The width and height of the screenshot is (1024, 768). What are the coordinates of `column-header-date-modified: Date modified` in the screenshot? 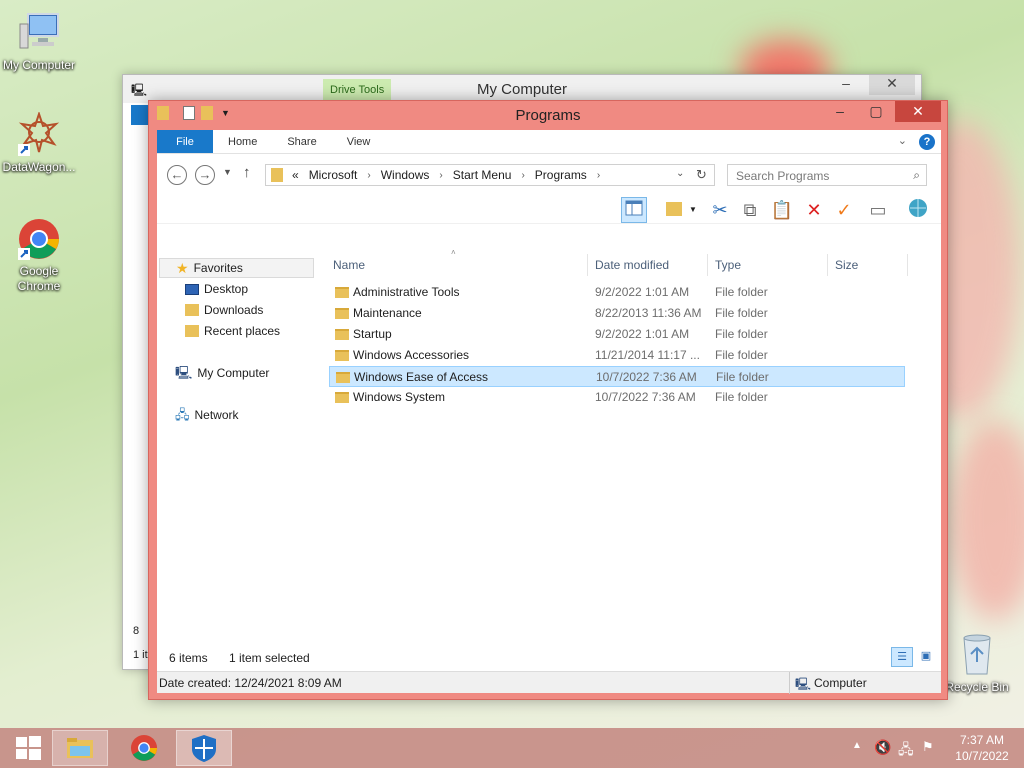 It's located at (632, 265).